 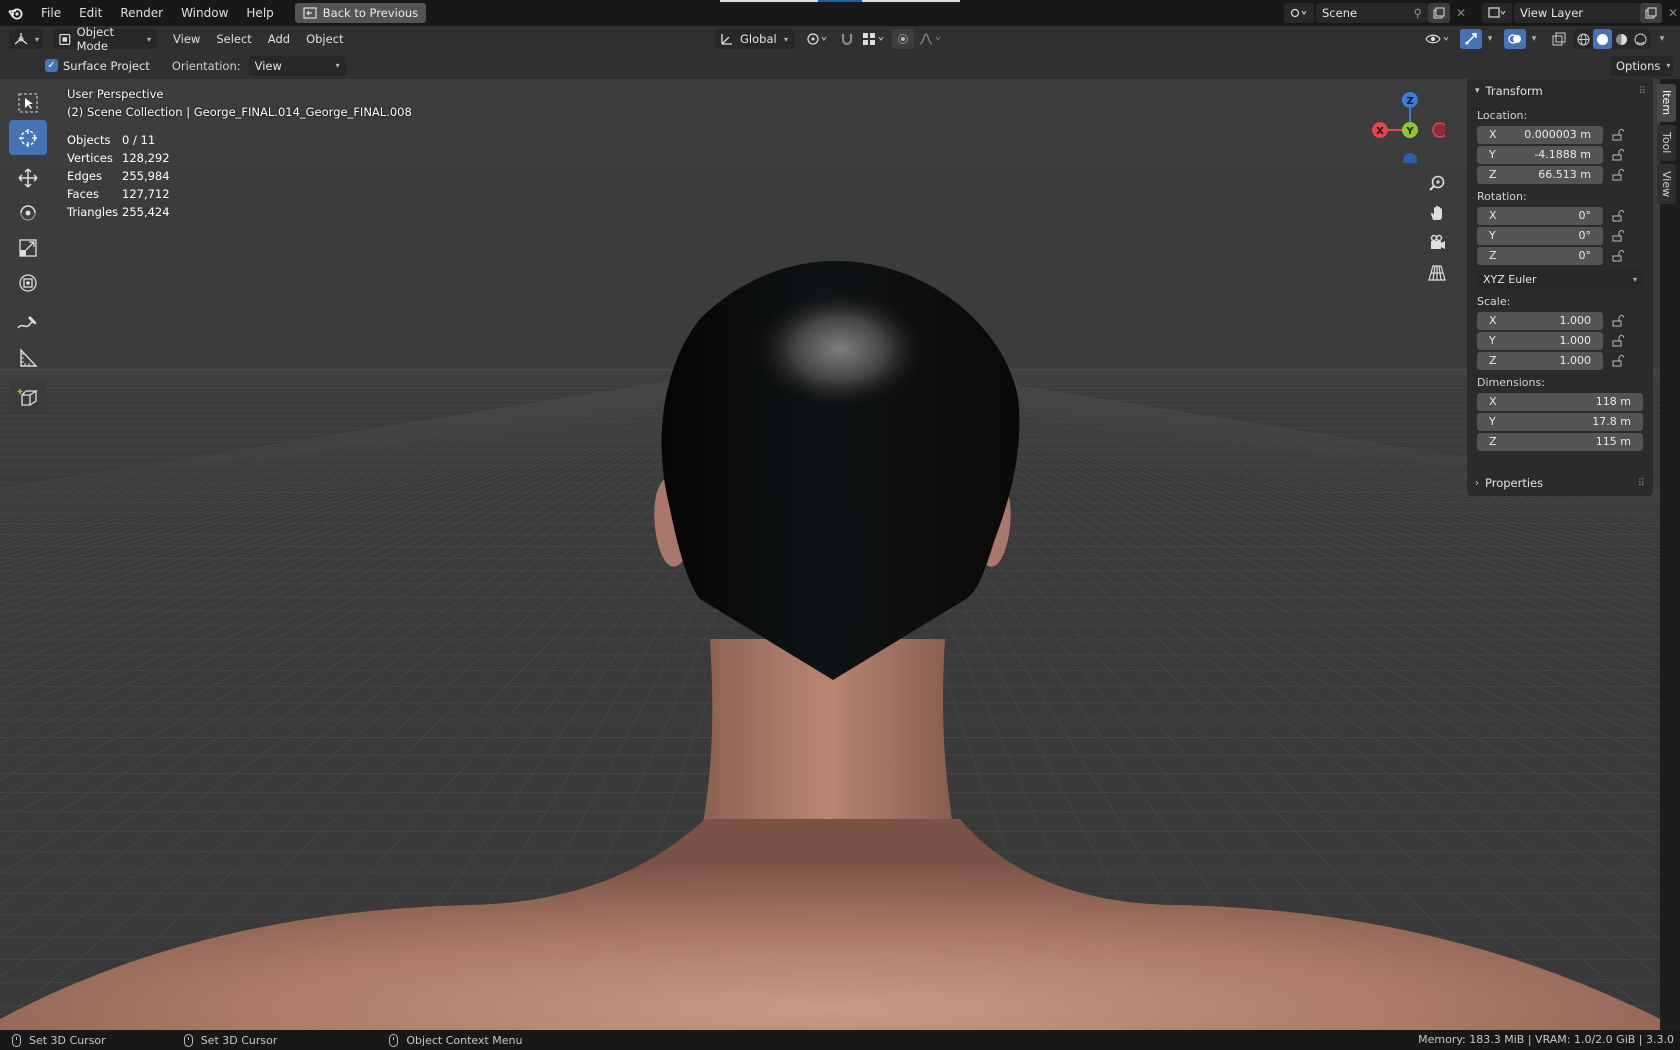 What do you see at coordinates (65, 39) in the screenshot?
I see `object-mode-icon` at bounding box center [65, 39].